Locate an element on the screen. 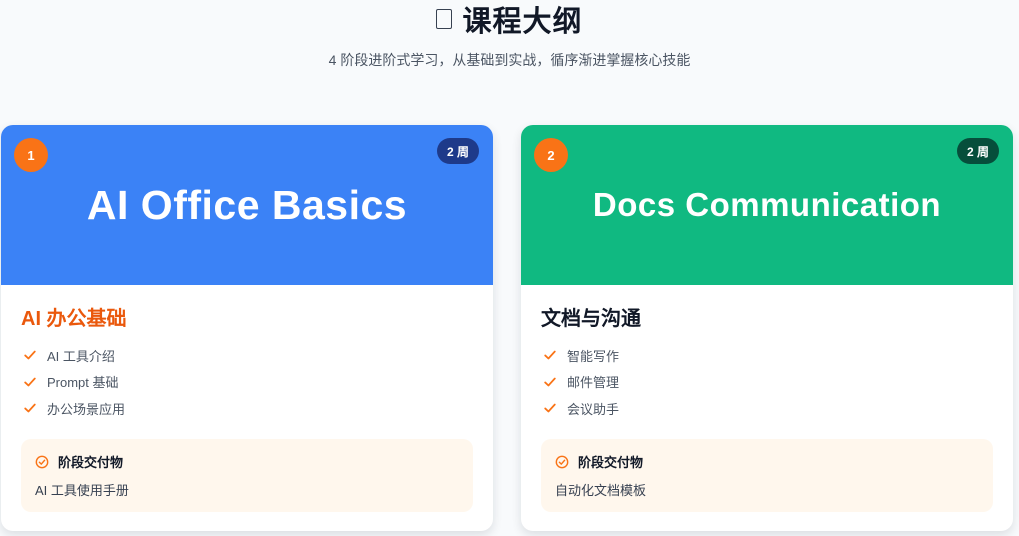 Image resolution: width=1019 pixels, height=536 pixels. stage-banner: 2 2 周 Docs Communication is located at coordinates (767, 205).